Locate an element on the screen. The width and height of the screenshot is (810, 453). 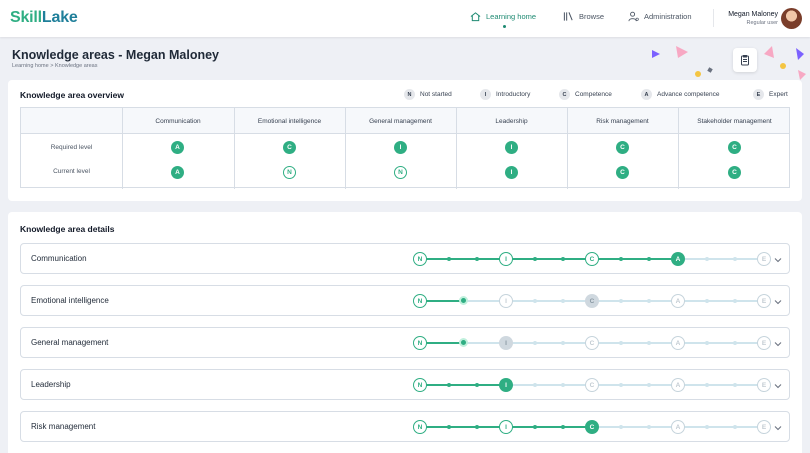
library-icon is located at coordinates (568, 16).